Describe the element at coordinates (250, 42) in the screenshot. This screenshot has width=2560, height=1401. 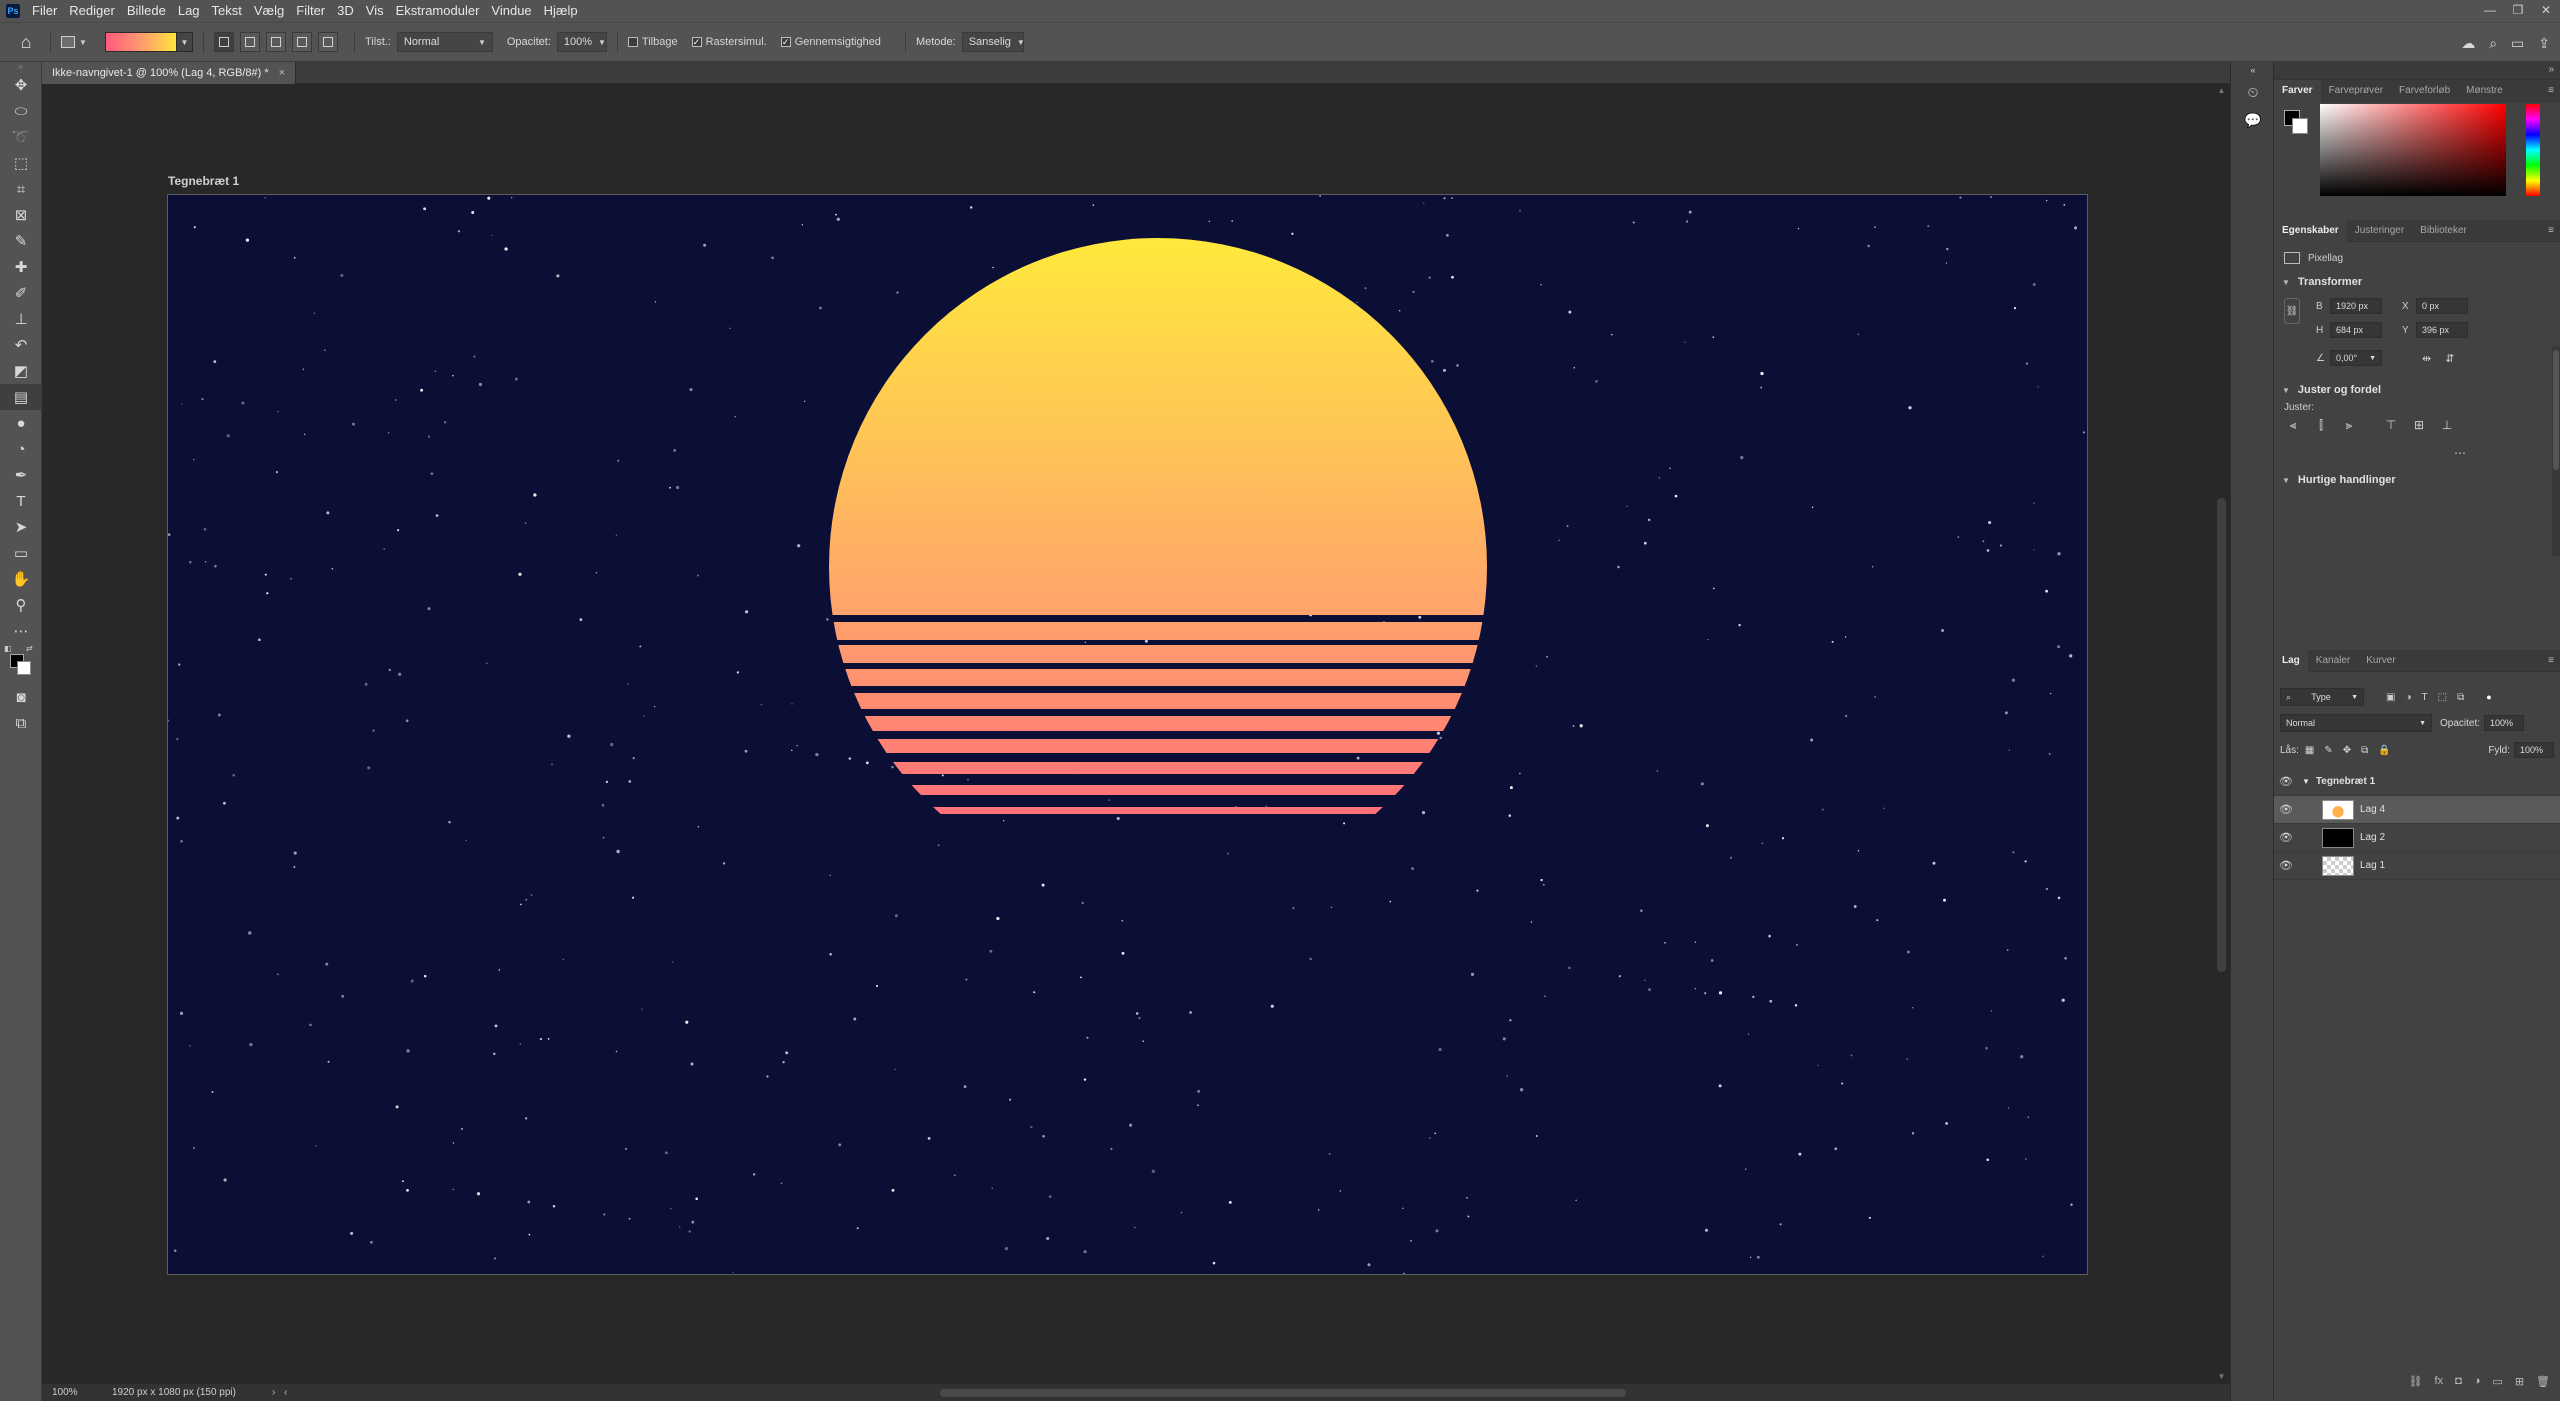
I see `radial-gradient-button` at that location.